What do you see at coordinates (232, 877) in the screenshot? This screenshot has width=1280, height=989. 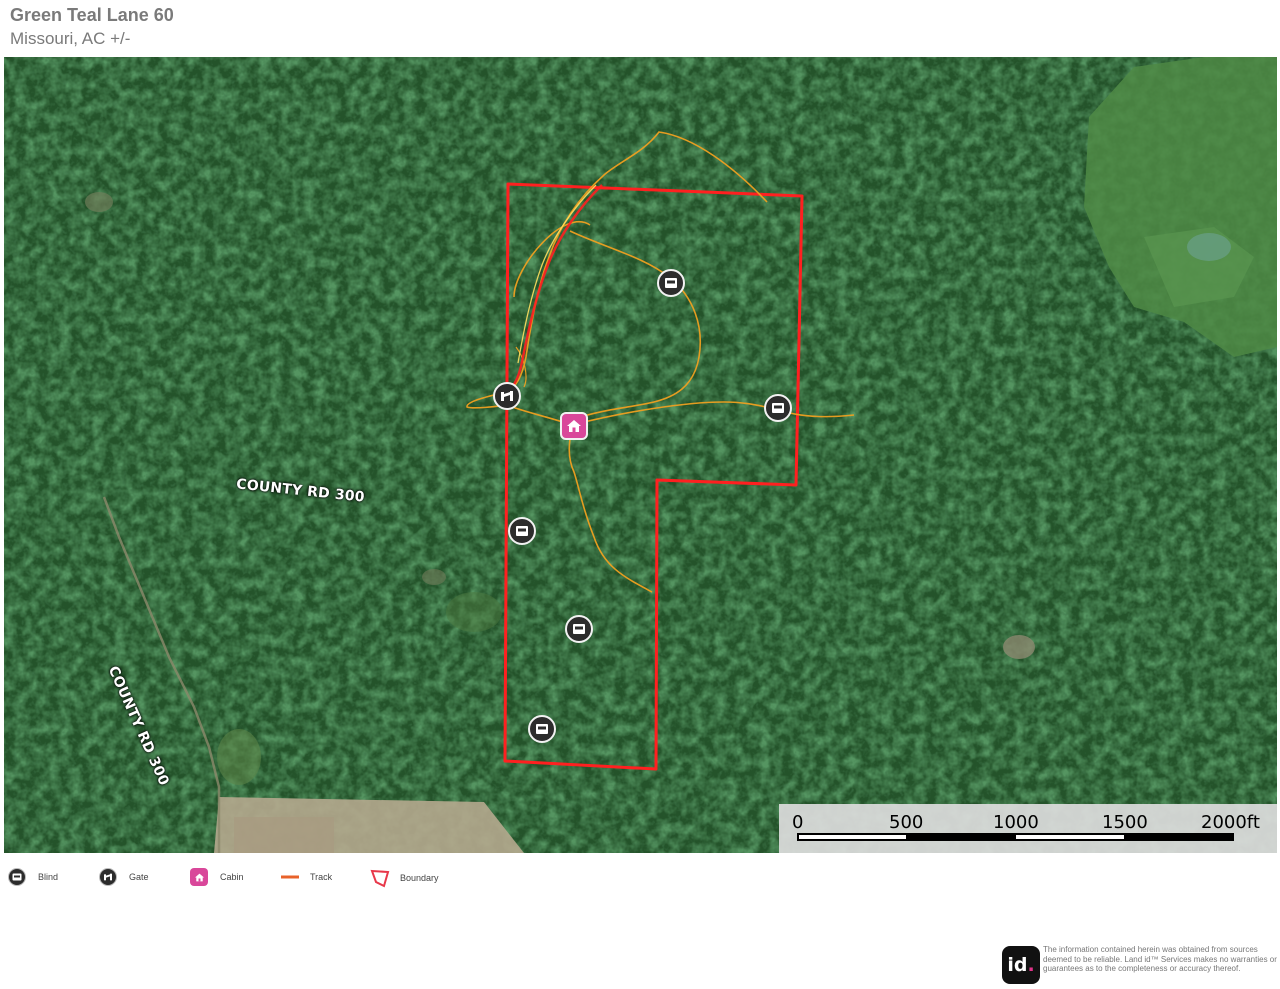 I see `legend-label: Cabin` at bounding box center [232, 877].